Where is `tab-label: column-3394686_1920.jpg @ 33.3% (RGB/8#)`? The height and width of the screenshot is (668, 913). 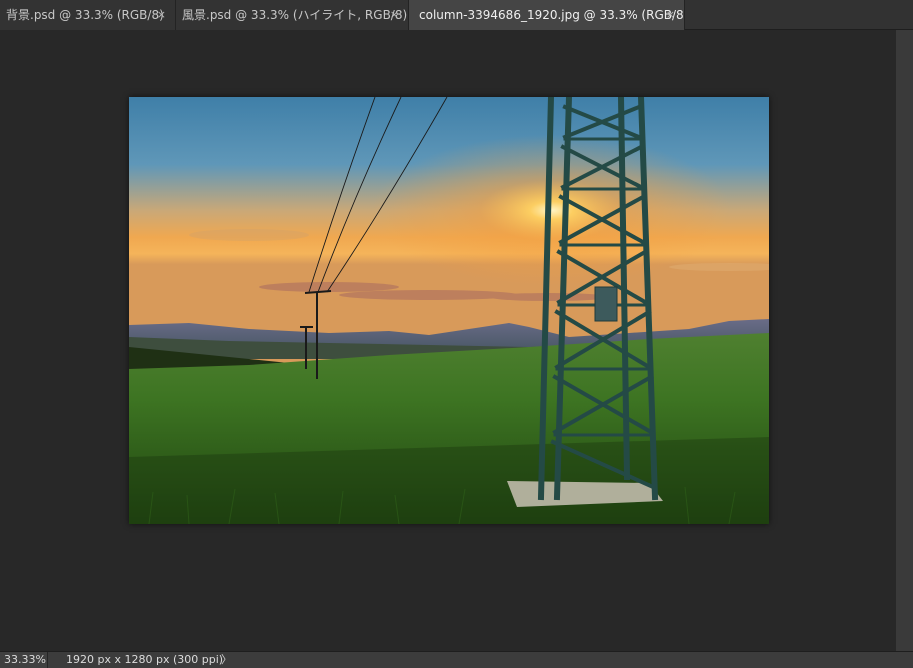
tab-label: column-3394686_1920.jpg @ 33.3% (RGB/8#) is located at coordinates (552, 15).